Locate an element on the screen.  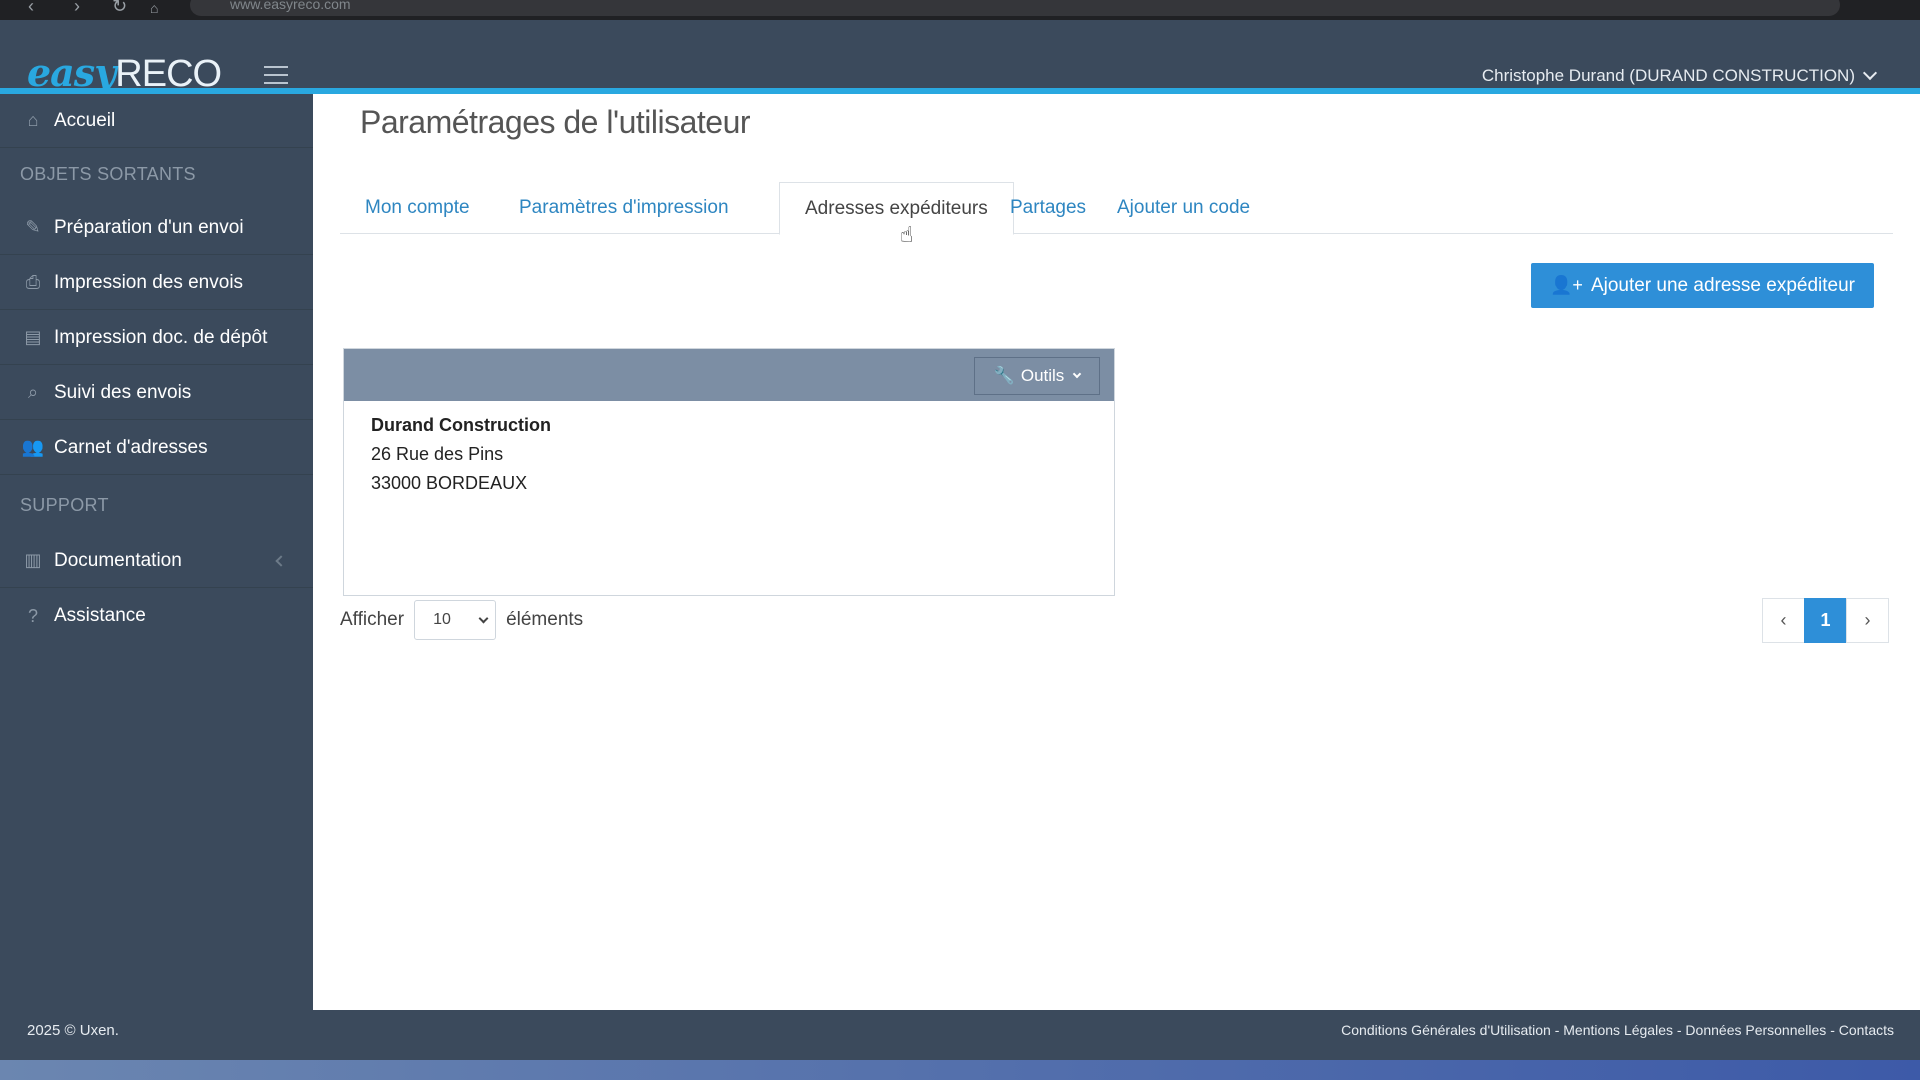
pagination: ‹ 1 › is located at coordinates (1825, 620).